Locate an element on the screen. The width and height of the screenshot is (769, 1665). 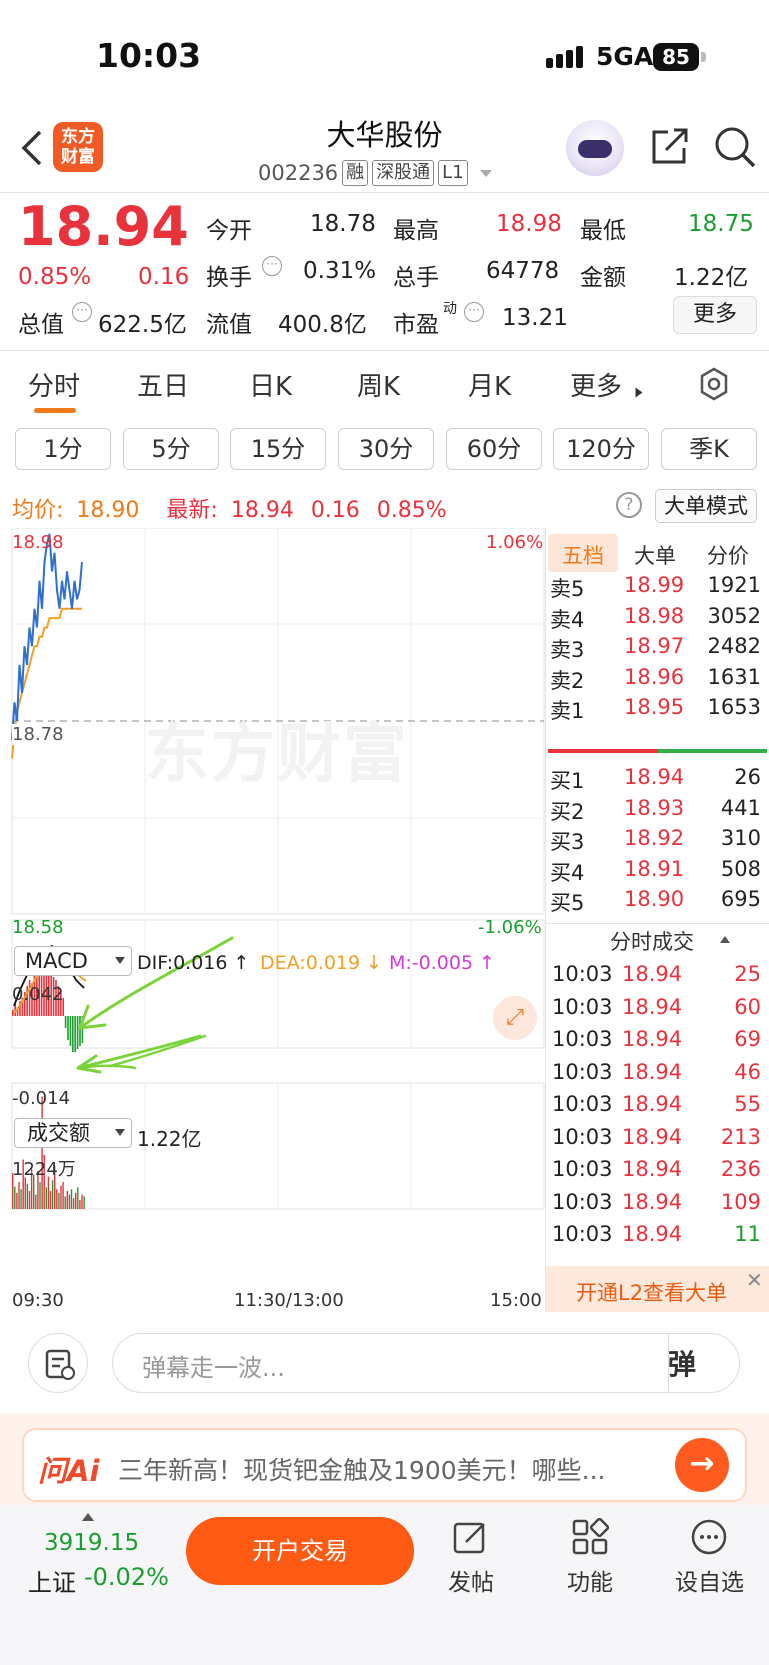
period-season-k: 季K is located at coordinates (709, 449).